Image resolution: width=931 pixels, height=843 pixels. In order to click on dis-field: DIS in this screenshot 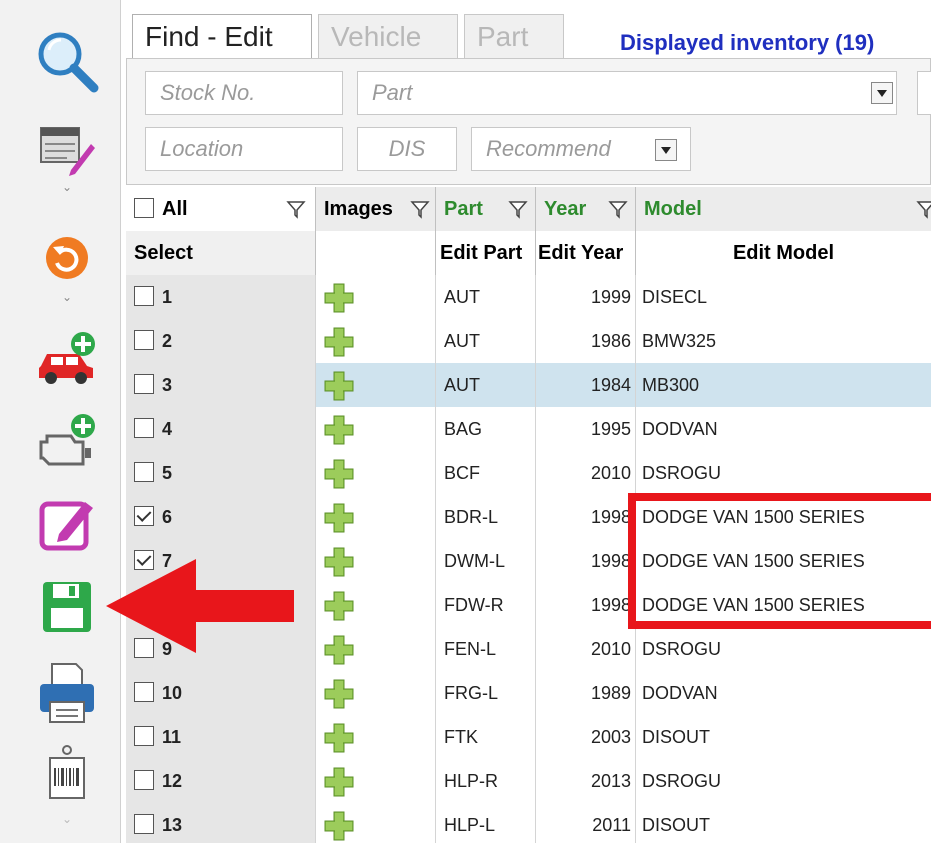, I will do `click(407, 149)`.